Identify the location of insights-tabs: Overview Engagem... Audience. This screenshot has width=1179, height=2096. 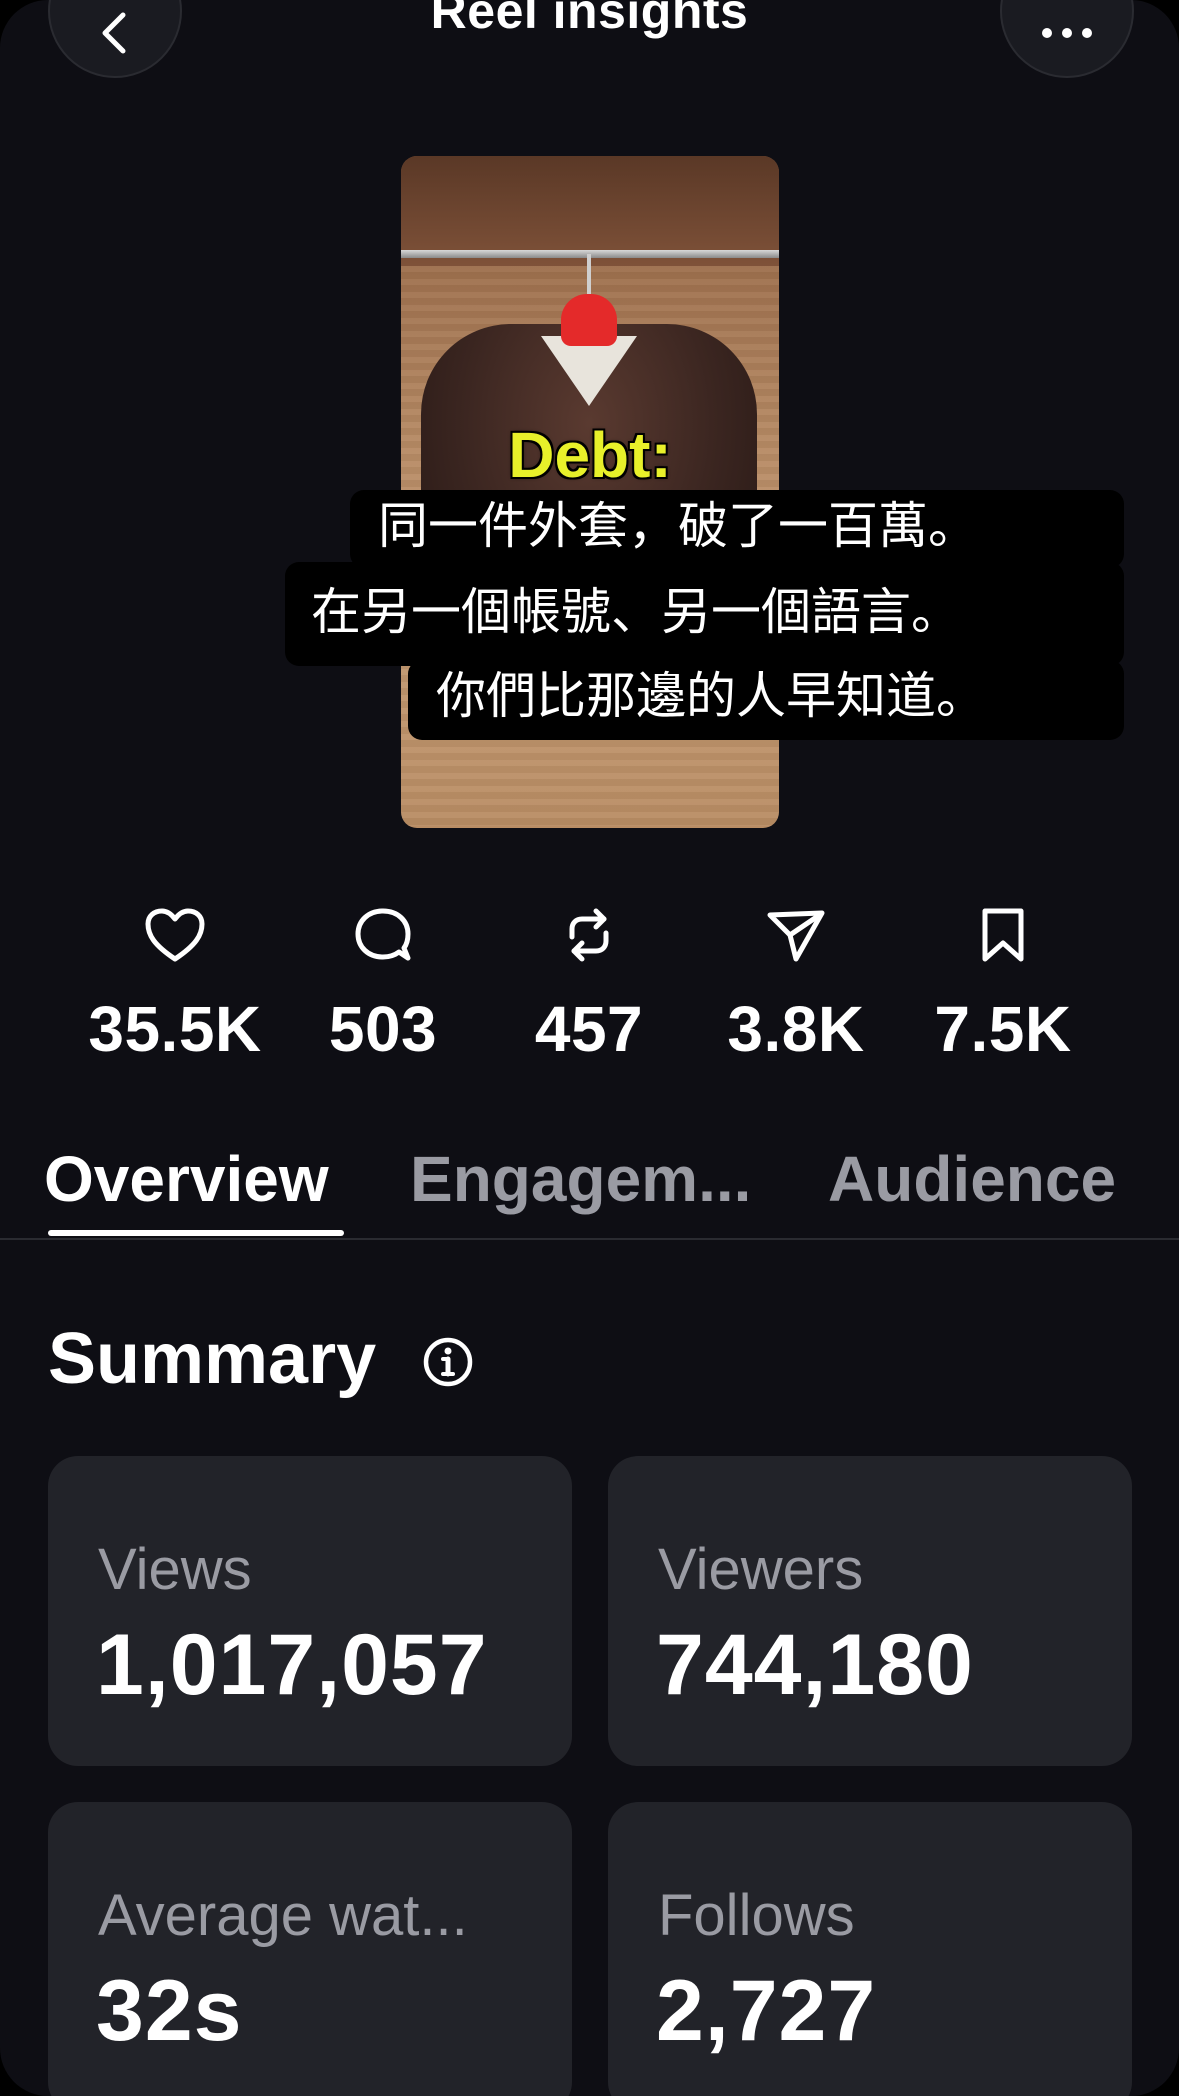
(589, 1185).